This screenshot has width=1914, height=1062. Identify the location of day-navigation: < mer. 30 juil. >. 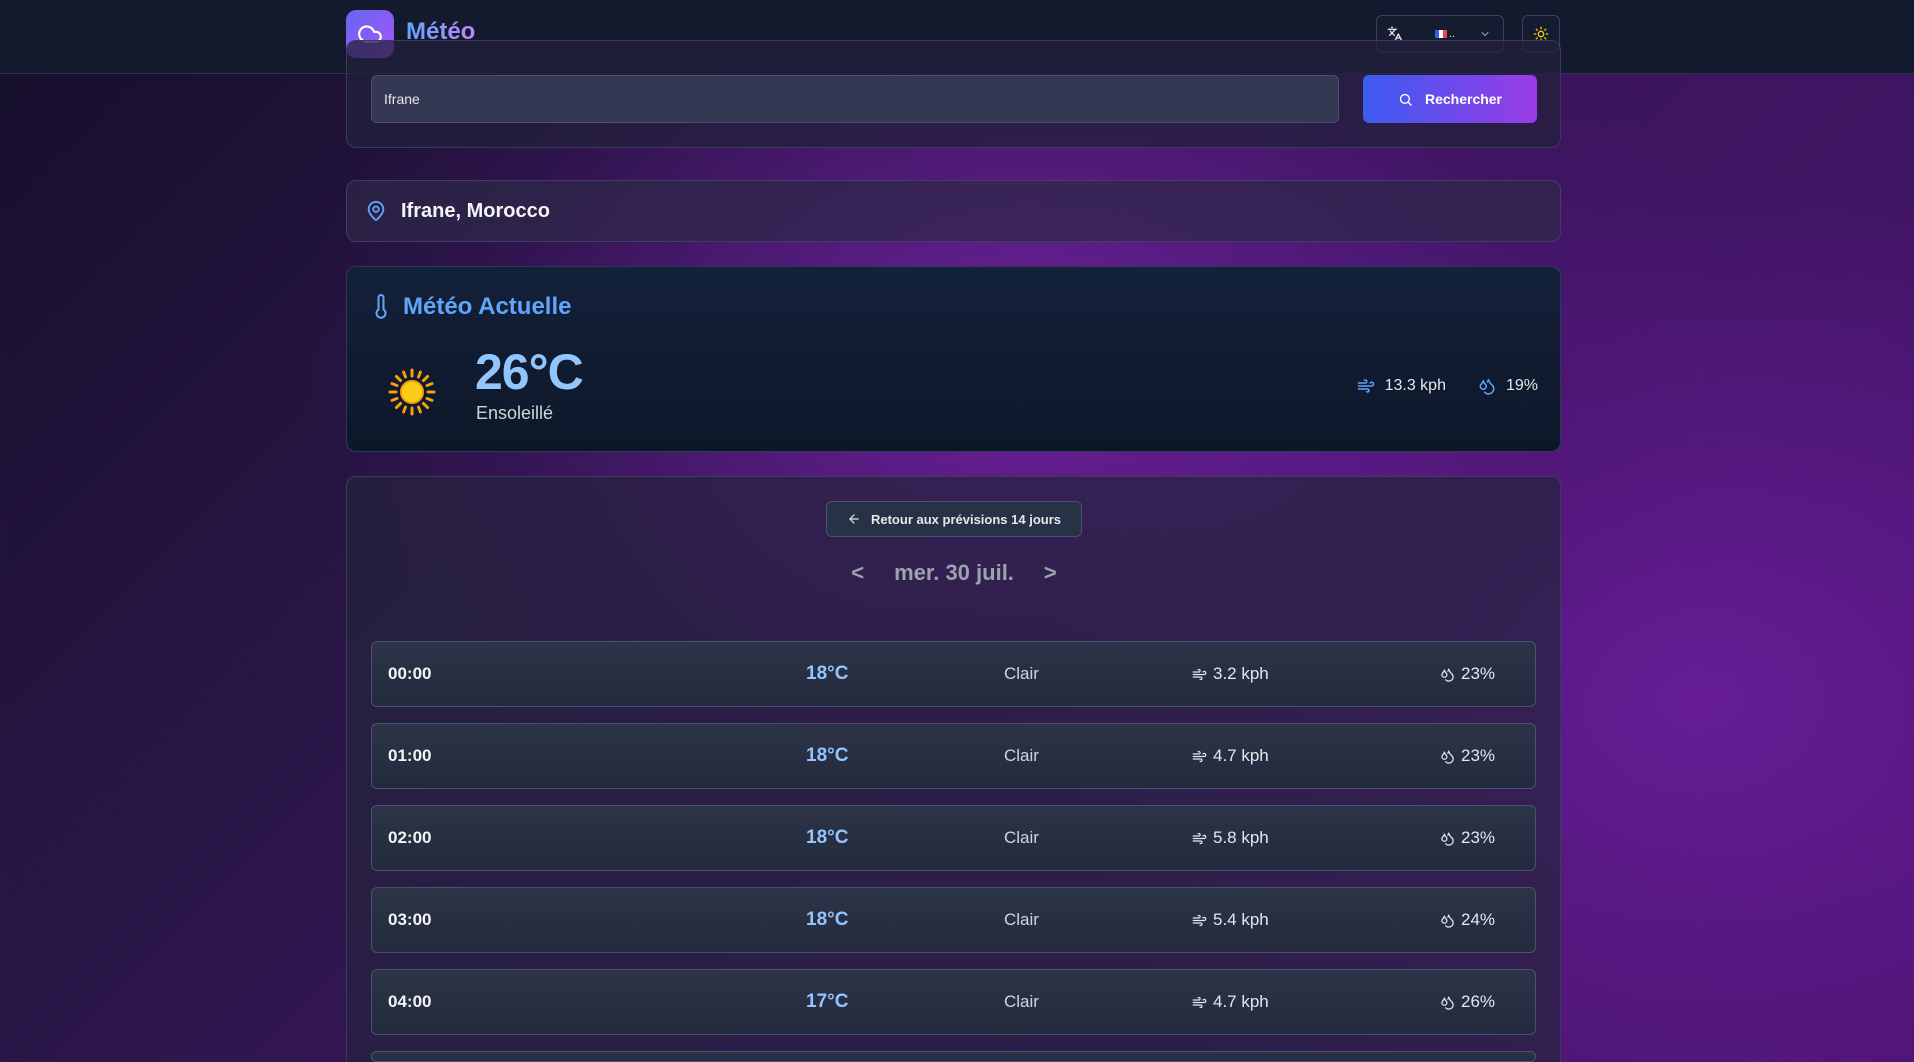
(954, 573).